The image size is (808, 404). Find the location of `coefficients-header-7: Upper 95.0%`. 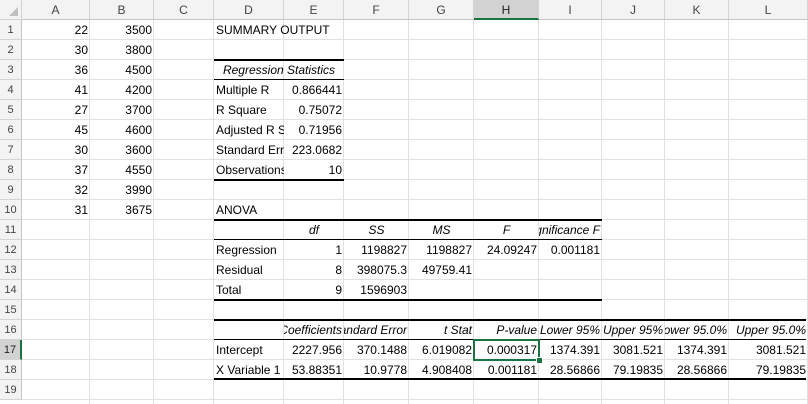

coefficients-header-7: Upper 95.0% is located at coordinates (768, 330).